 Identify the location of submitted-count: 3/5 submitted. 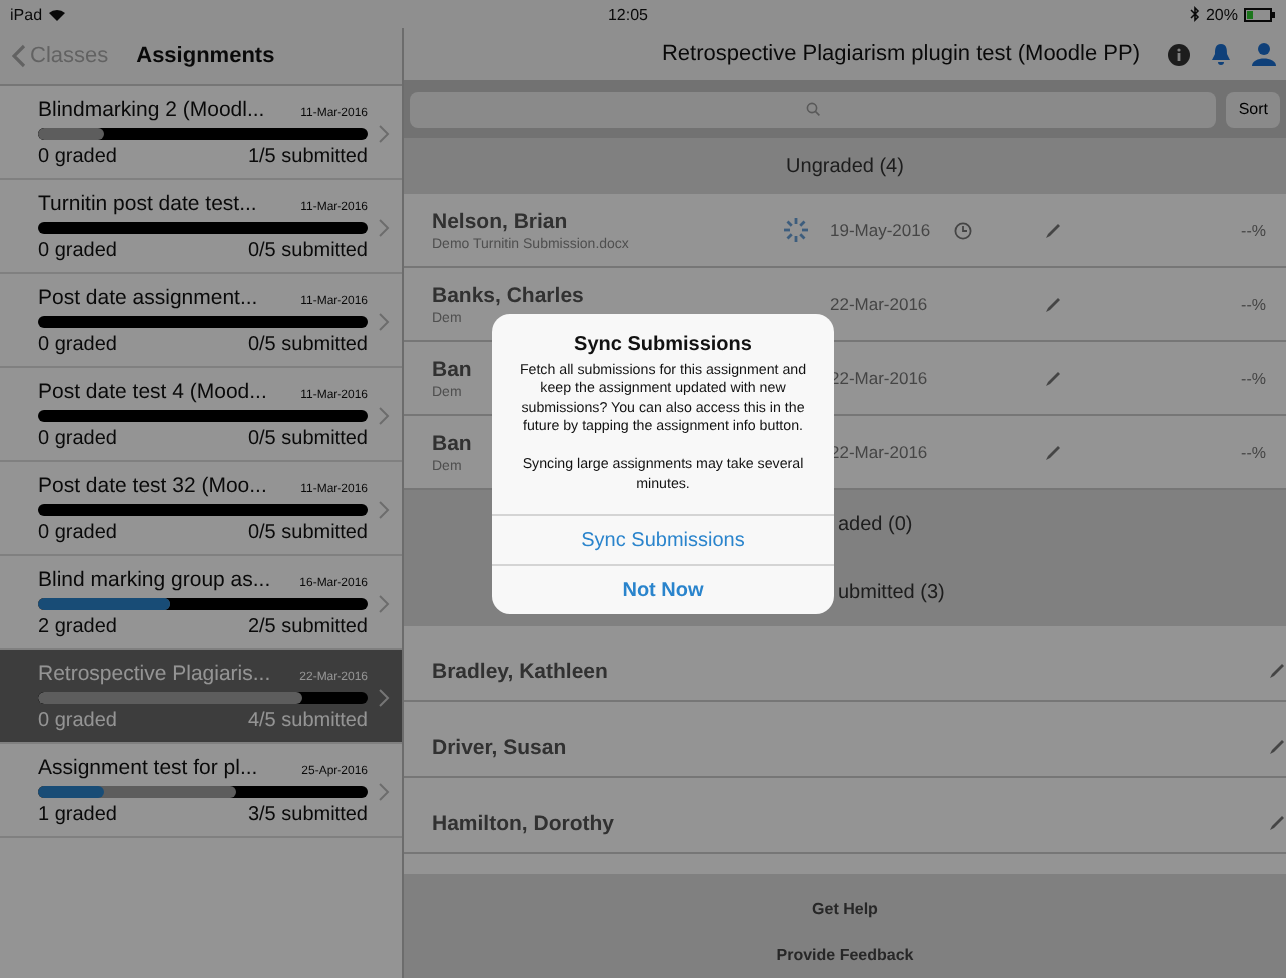
(307, 815).